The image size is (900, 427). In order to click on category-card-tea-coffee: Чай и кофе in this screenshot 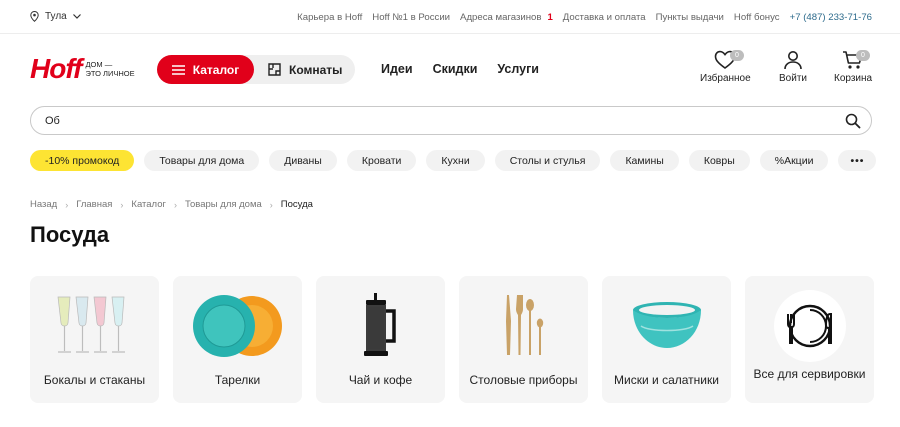, I will do `click(380, 339)`.